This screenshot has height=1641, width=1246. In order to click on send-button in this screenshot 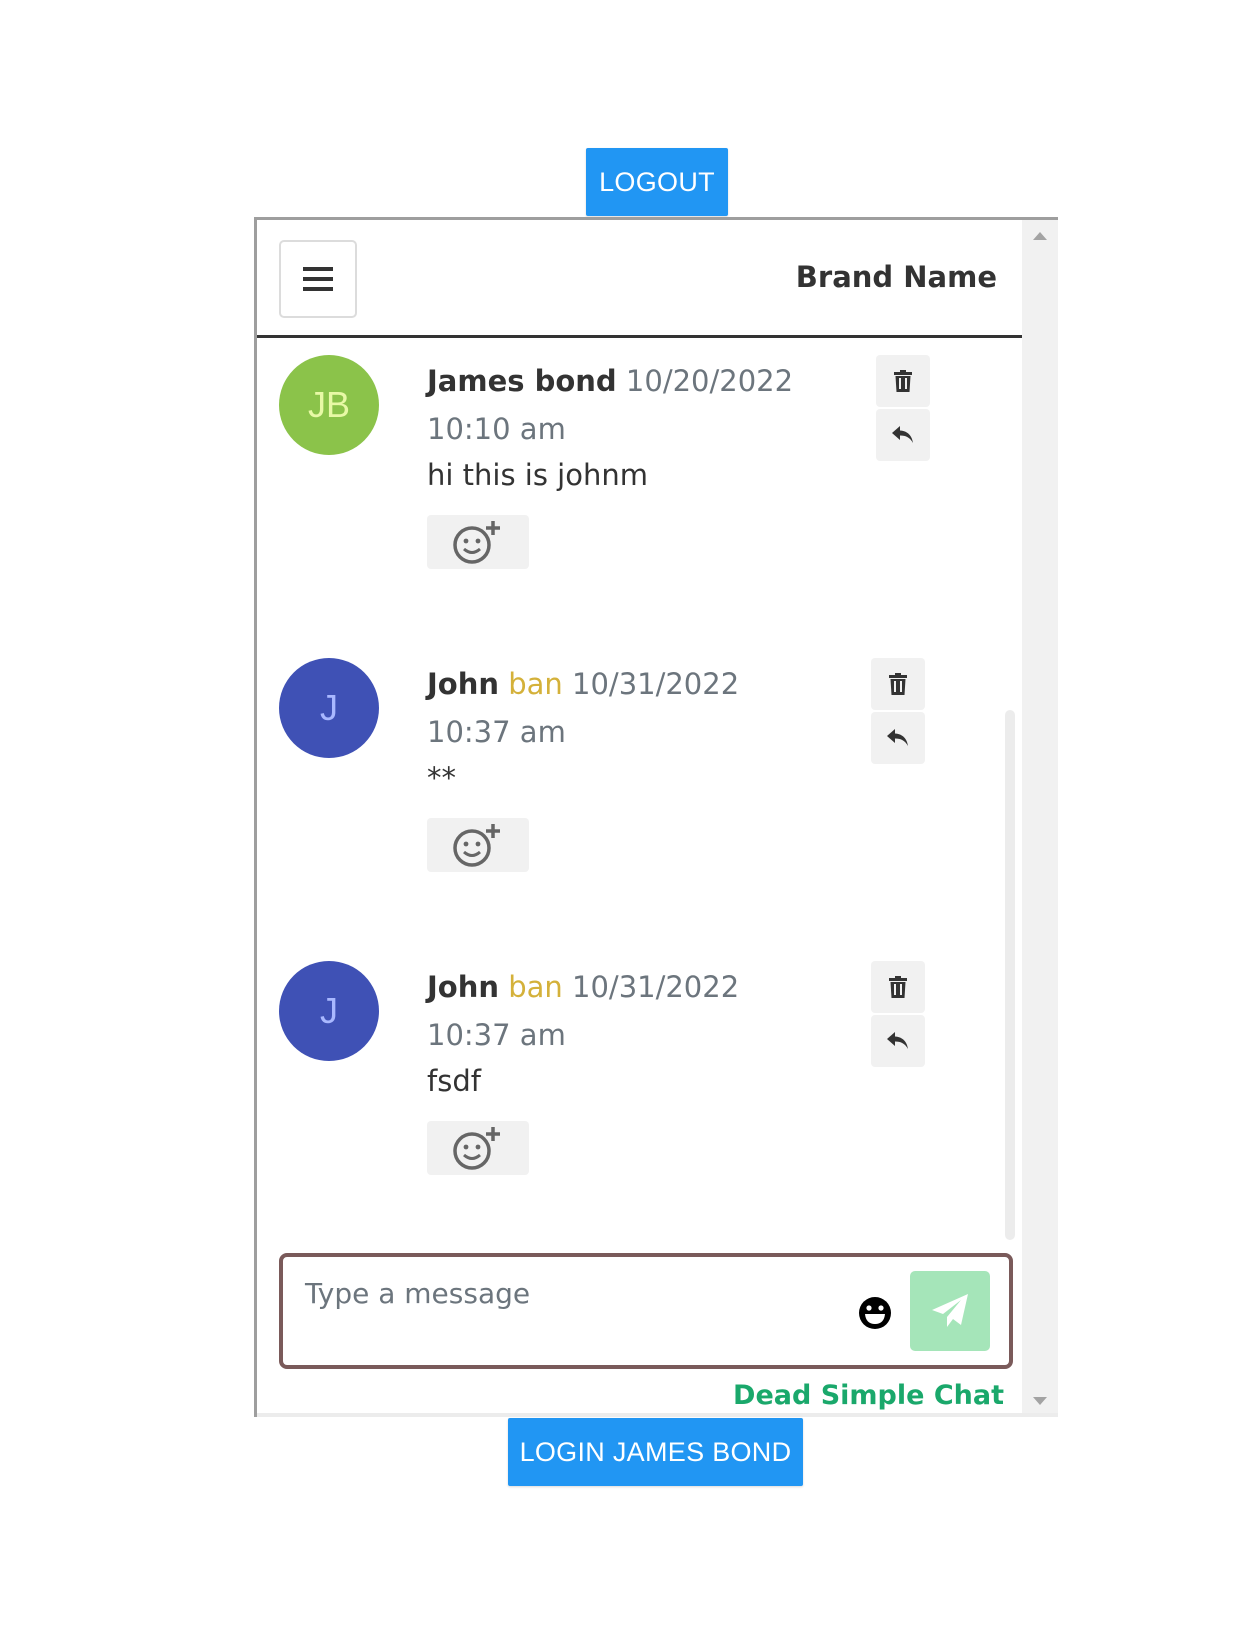, I will do `click(950, 1311)`.